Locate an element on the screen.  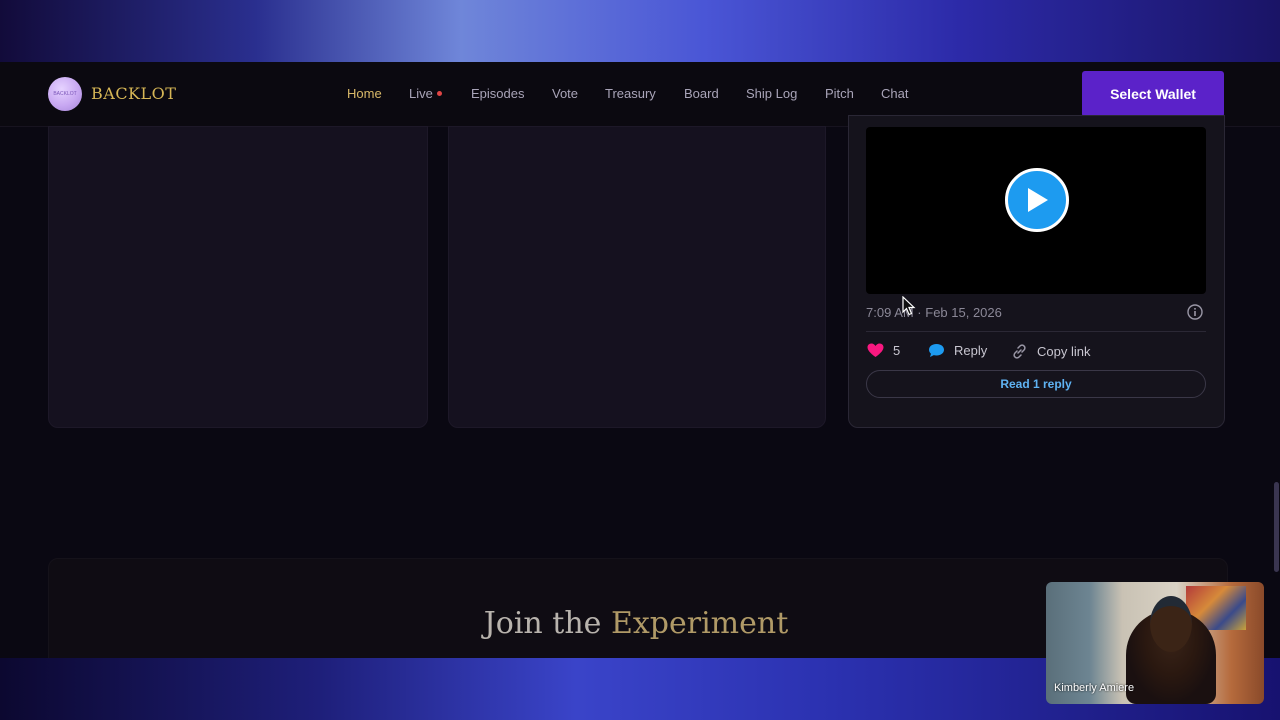
nav-vote: Vote is located at coordinates (565, 93).